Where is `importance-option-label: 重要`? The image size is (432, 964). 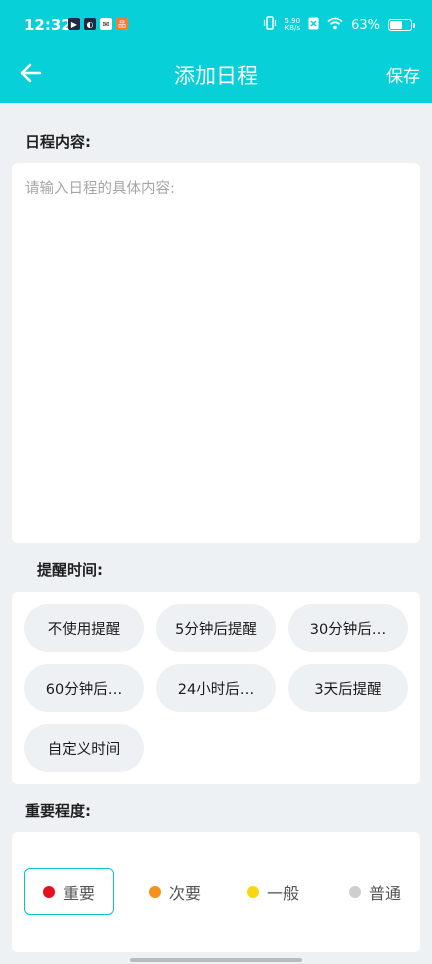 importance-option-label: 重要 is located at coordinates (78, 893).